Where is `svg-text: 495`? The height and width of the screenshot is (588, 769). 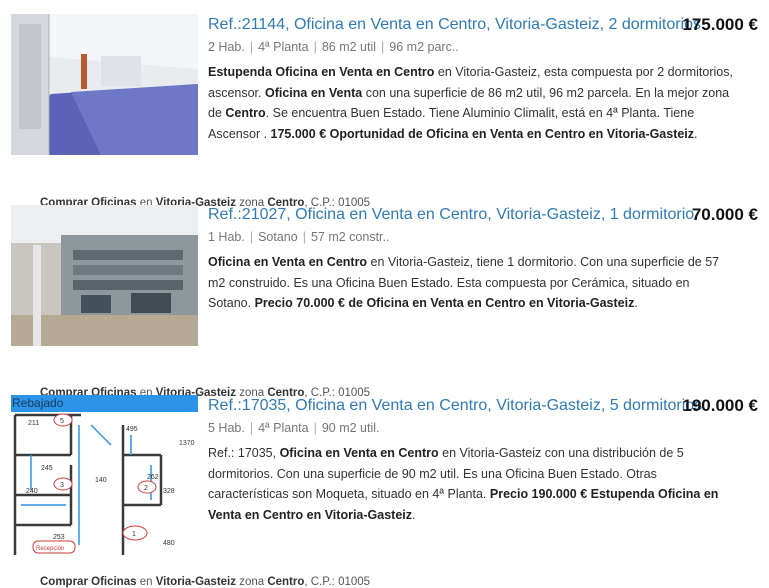
svg-text: 495 is located at coordinates (132, 429).